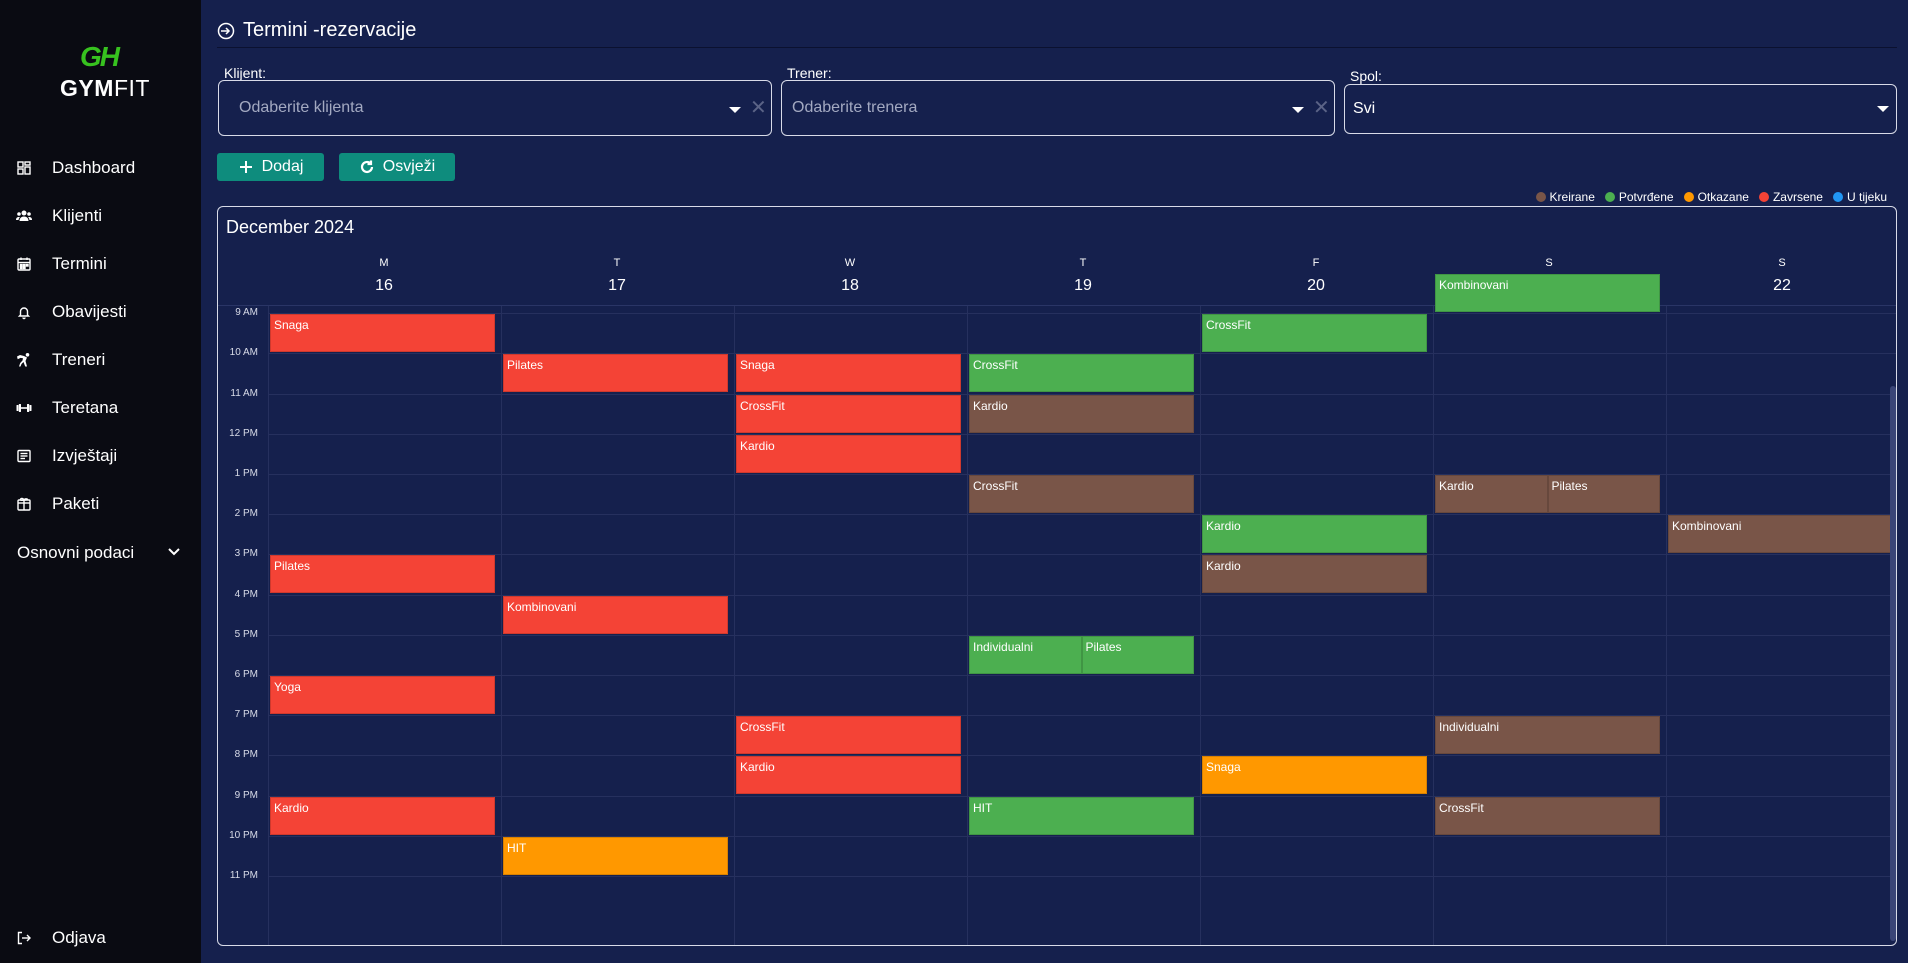 This screenshot has width=1912, height=968. What do you see at coordinates (76, 552) in the screenshot?
I see `sidebar-group-label: Osnovni podaci` at bounding box center [76, 552].